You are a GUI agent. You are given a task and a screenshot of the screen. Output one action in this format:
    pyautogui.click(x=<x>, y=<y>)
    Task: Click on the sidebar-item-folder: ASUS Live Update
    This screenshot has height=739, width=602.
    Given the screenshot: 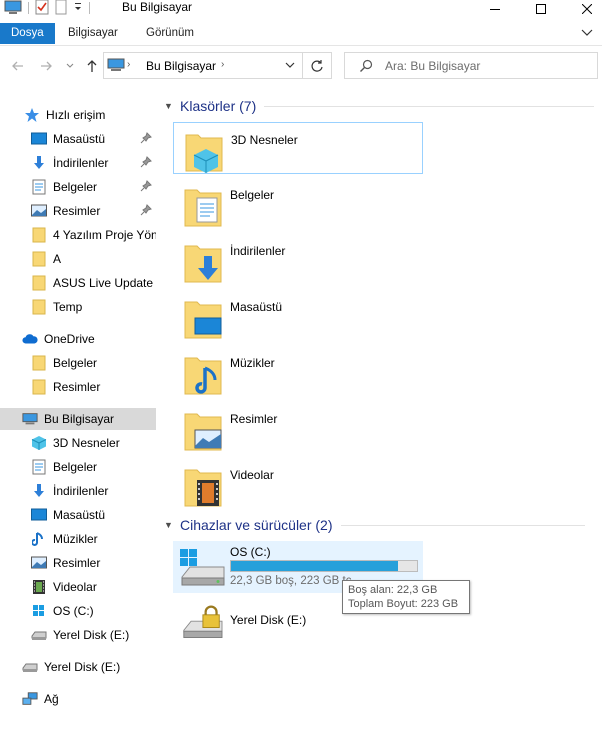 What is the action you would take?
    pyautogui.click(x=78, y=283)
    